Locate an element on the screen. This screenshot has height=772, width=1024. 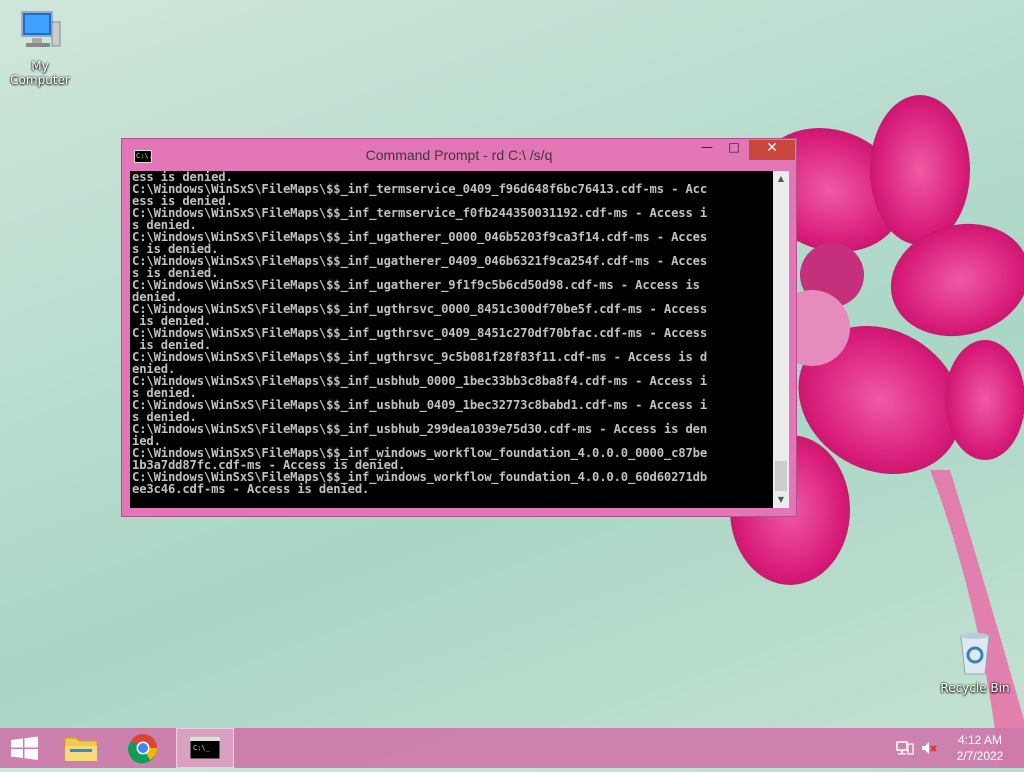
folder-icon is located at coordinates (81, 749).